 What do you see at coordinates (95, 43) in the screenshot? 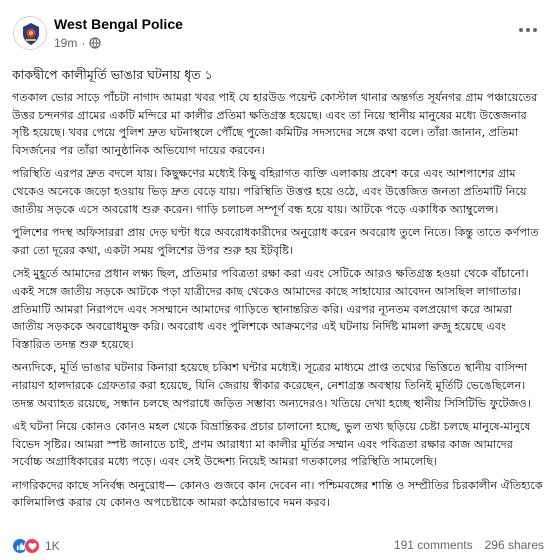
I see `globe-icon` at bounding box center [95, 43].